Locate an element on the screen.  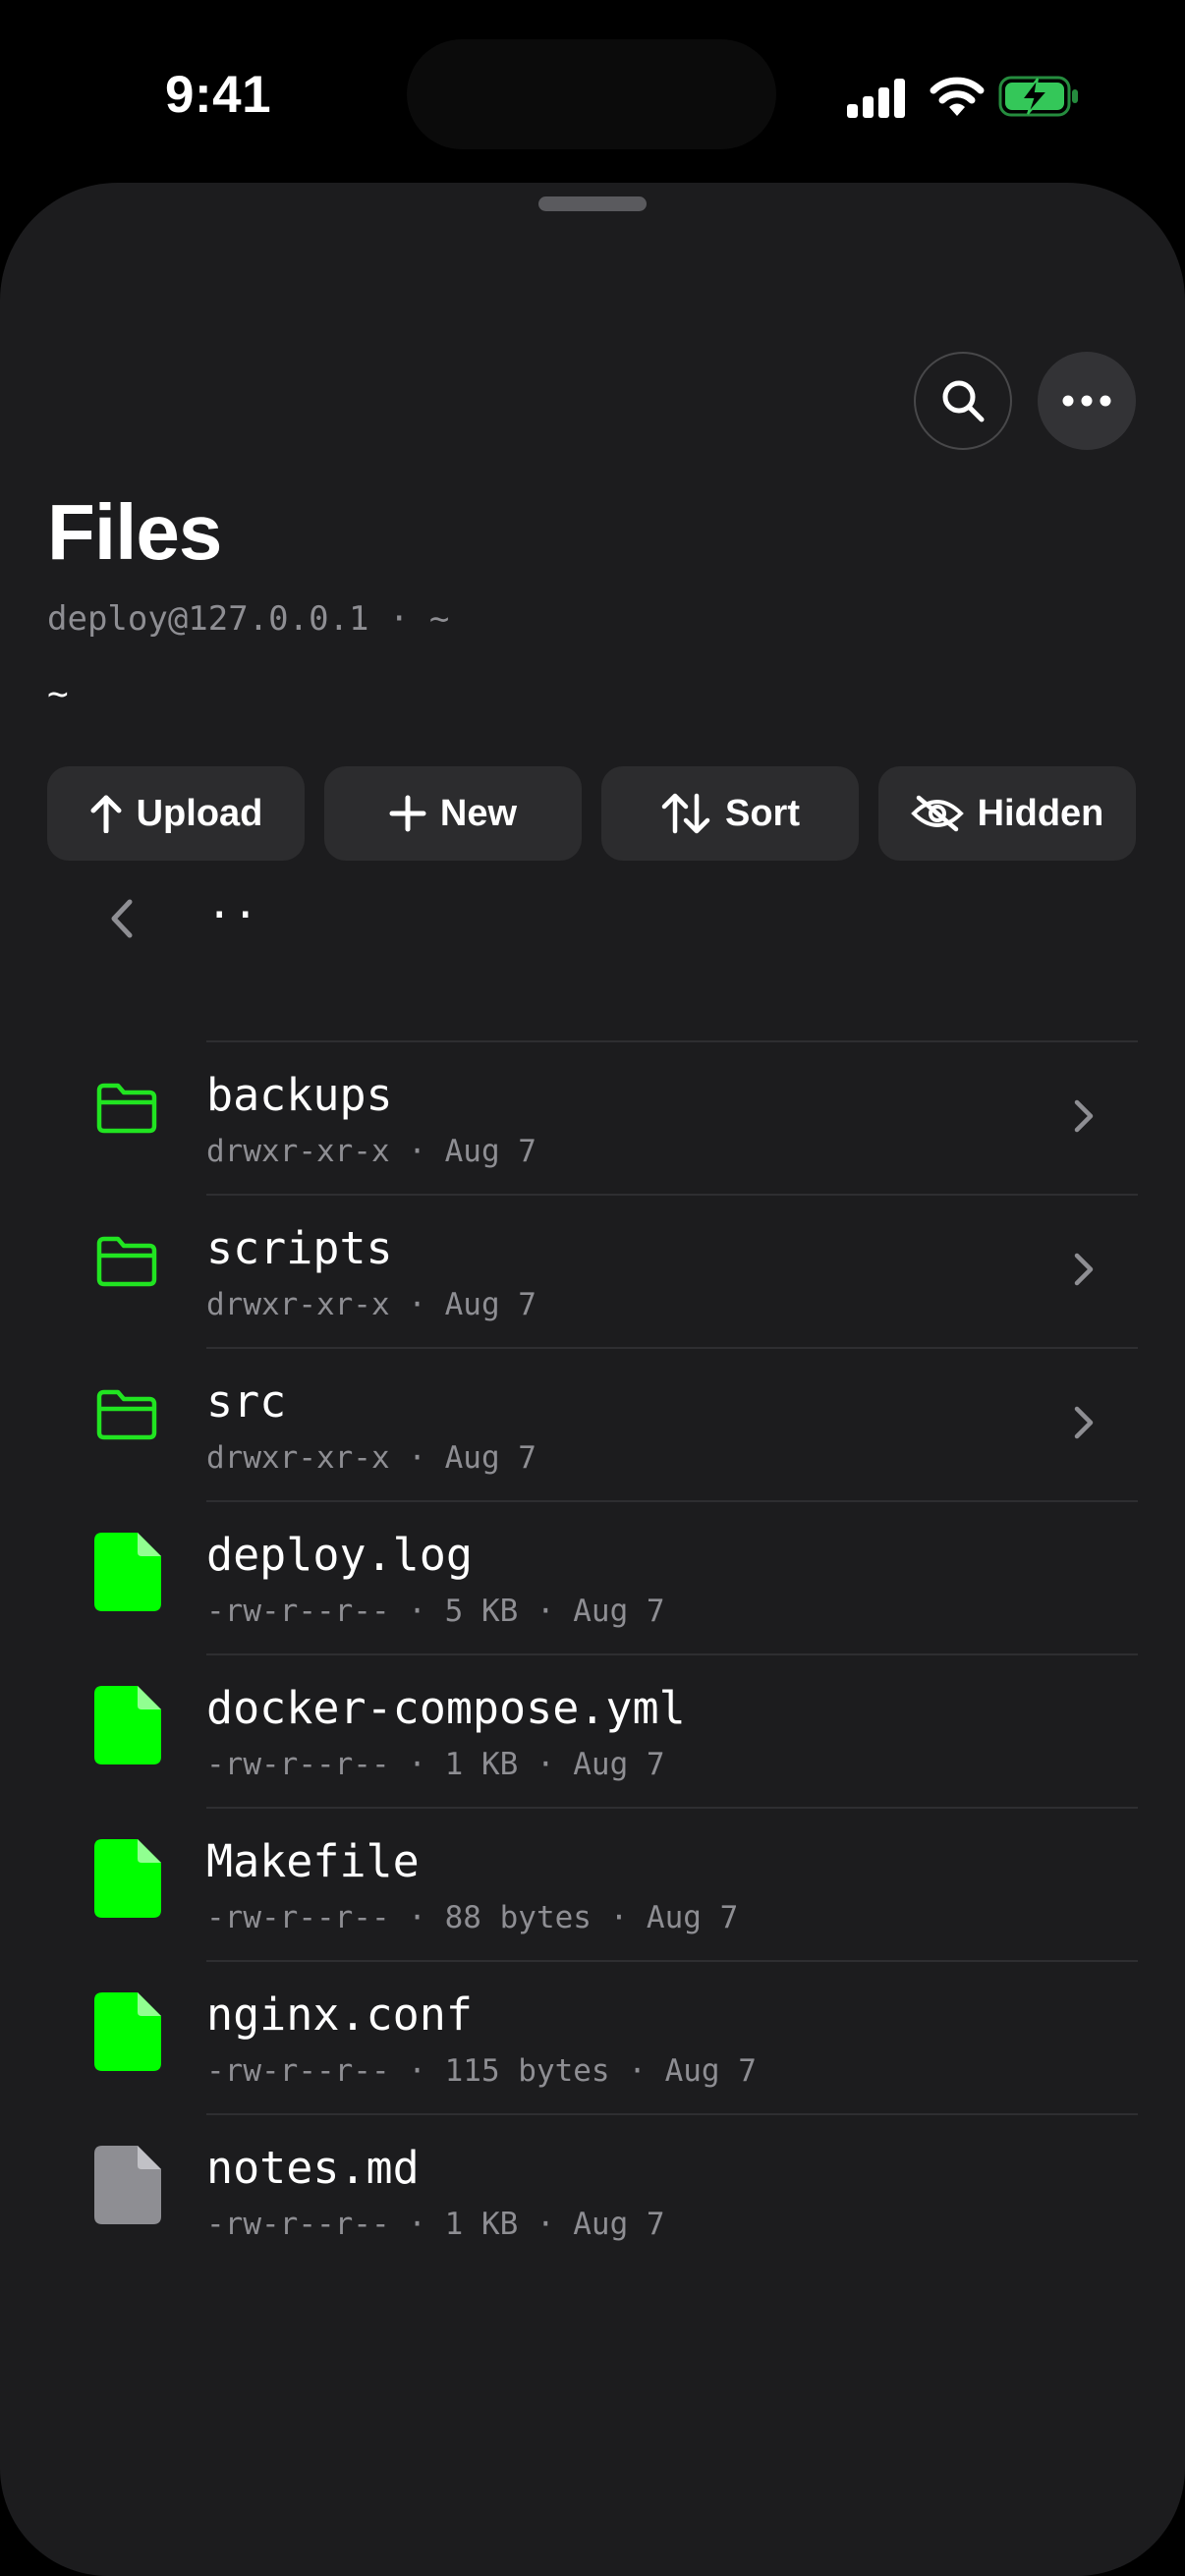
new-button: New is located at coordinates (453, 813).